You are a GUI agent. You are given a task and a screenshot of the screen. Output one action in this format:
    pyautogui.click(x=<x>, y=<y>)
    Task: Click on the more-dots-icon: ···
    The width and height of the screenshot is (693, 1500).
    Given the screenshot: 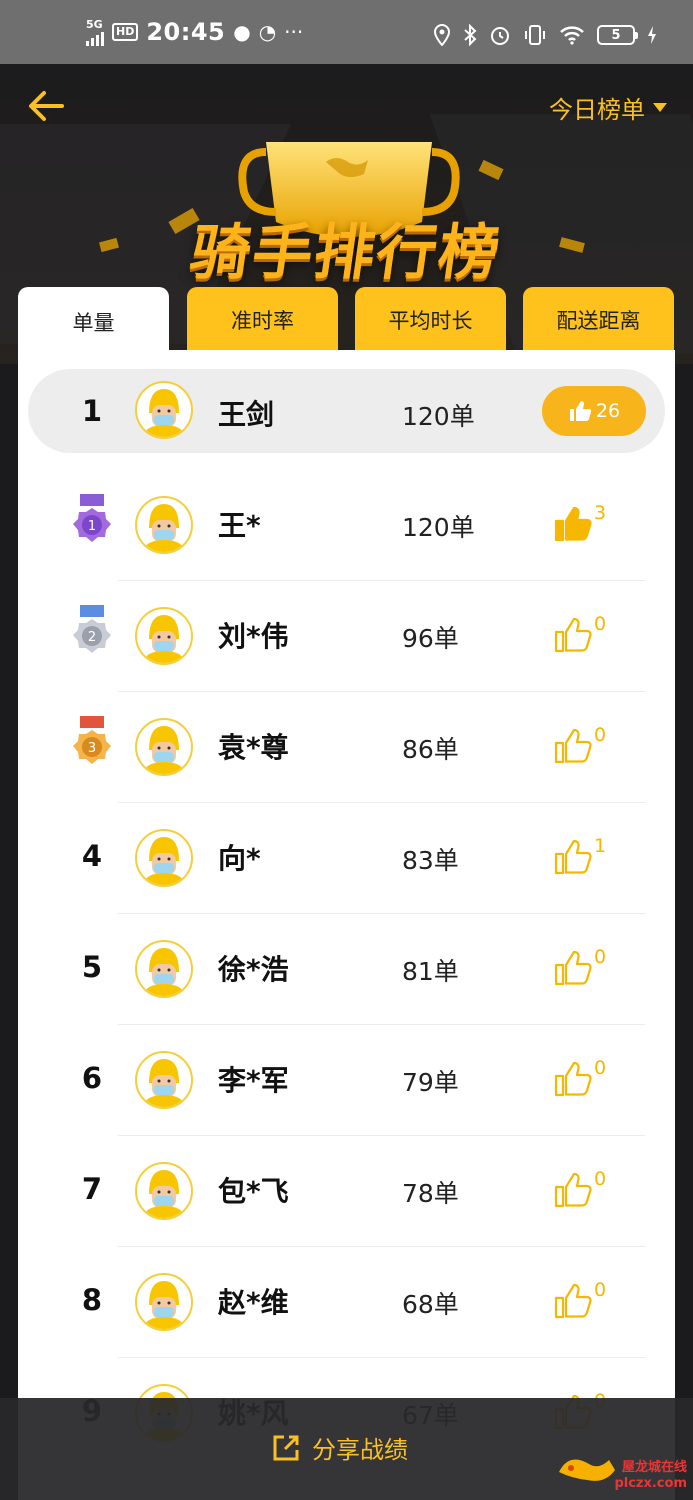 What is the action you would take?
    pyautogui.click(x=294, y=32)
    